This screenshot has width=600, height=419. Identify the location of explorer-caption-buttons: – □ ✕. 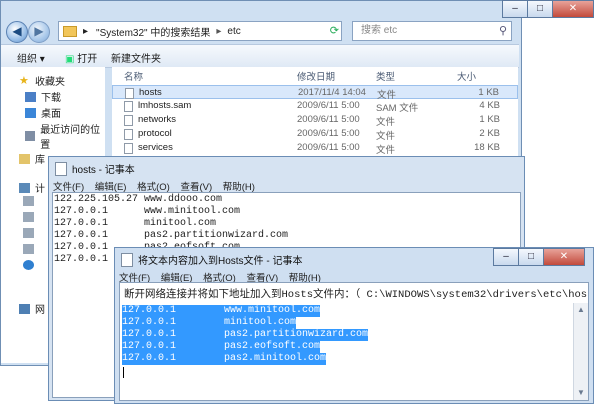
(548, 9).